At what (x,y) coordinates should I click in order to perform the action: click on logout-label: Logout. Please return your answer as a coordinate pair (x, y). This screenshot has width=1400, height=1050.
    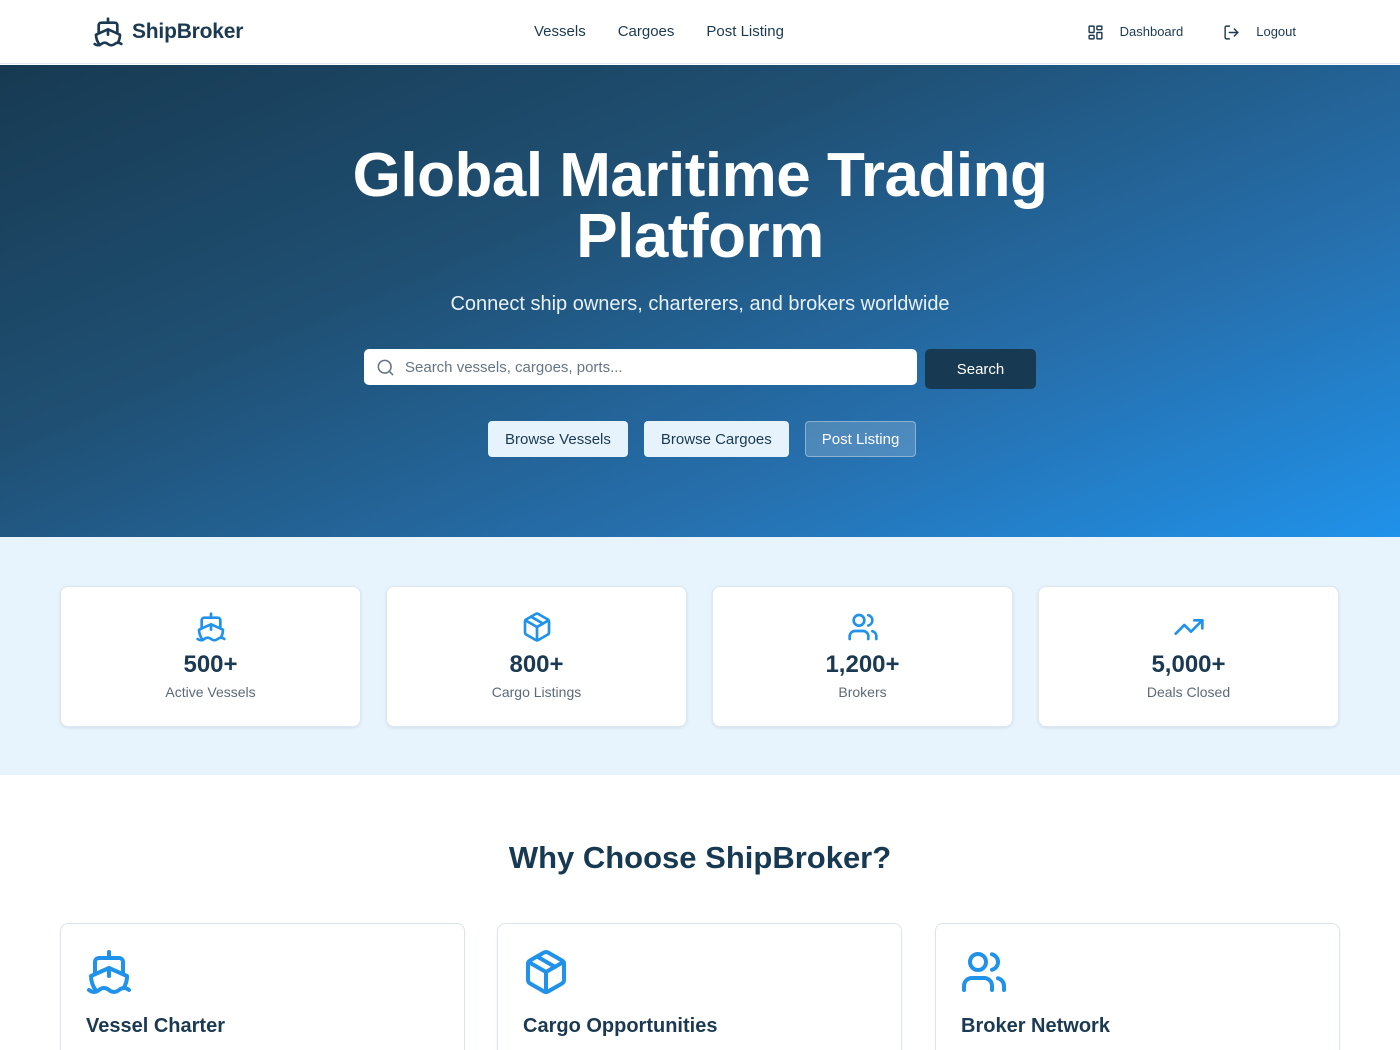
    Looking at the image, I should click on (1276, 31).